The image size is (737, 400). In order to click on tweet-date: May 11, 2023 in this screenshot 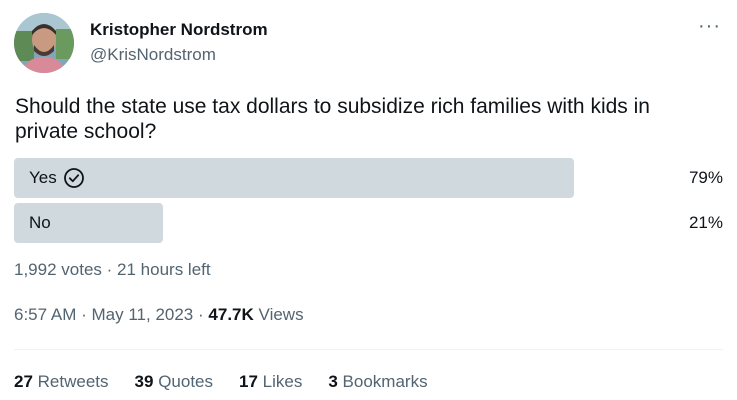, I will do `click(143, 314)`.